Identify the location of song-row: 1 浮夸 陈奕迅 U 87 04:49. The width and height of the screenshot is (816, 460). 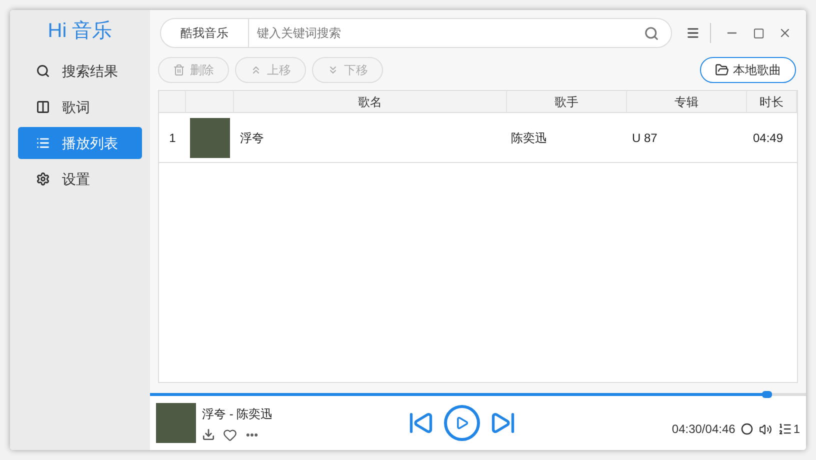
(478, 138).